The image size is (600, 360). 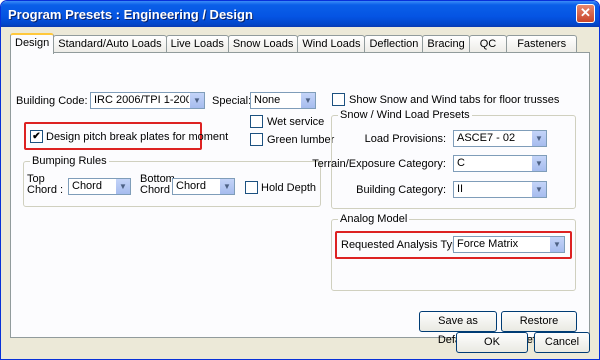 What do you see at coordinates (251, 187) in the screenshot?
I see `hold-depth-checkbox` at bounding box center [251, 187].